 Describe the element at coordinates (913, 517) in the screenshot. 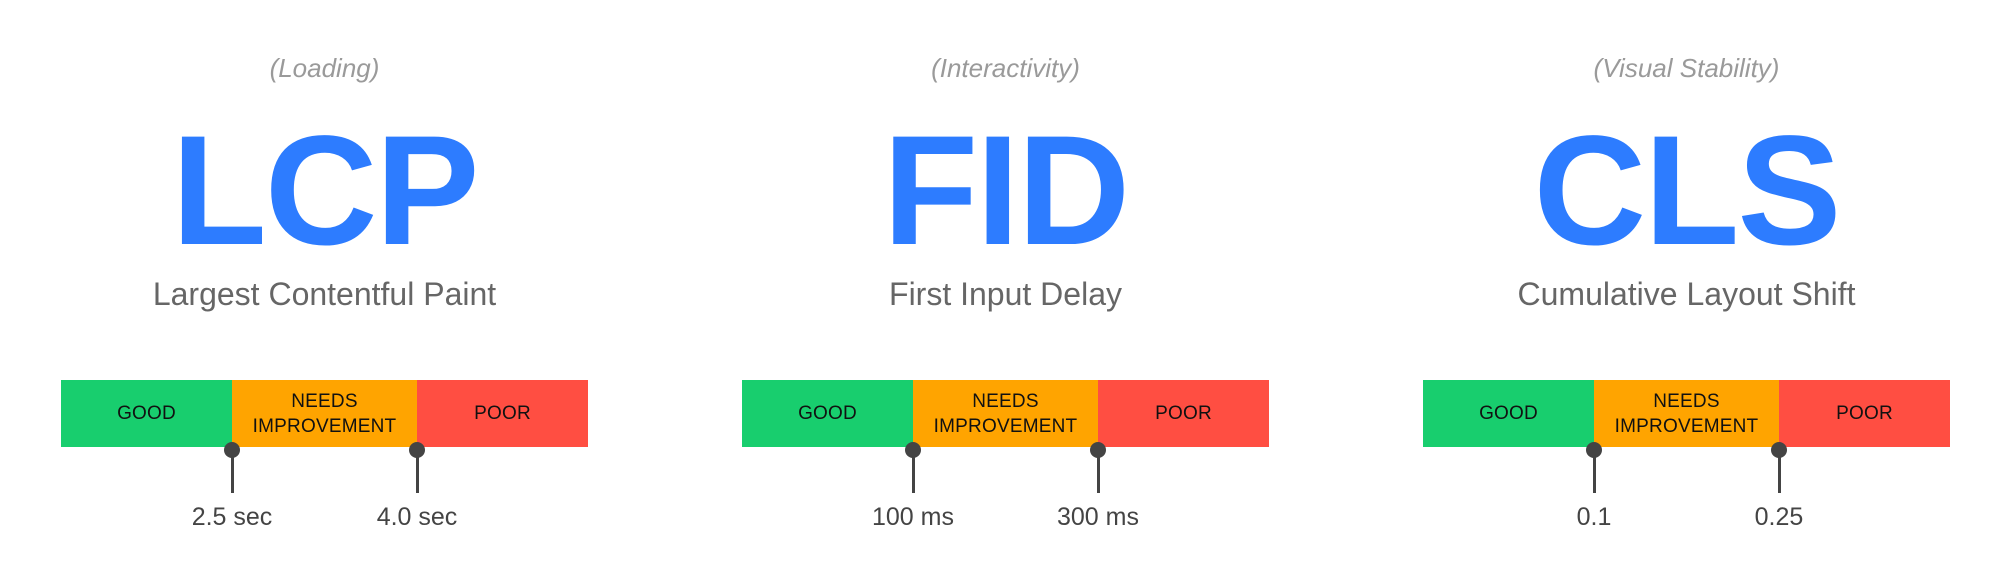

I see `threshold-label-good: 100 ms` at that location.